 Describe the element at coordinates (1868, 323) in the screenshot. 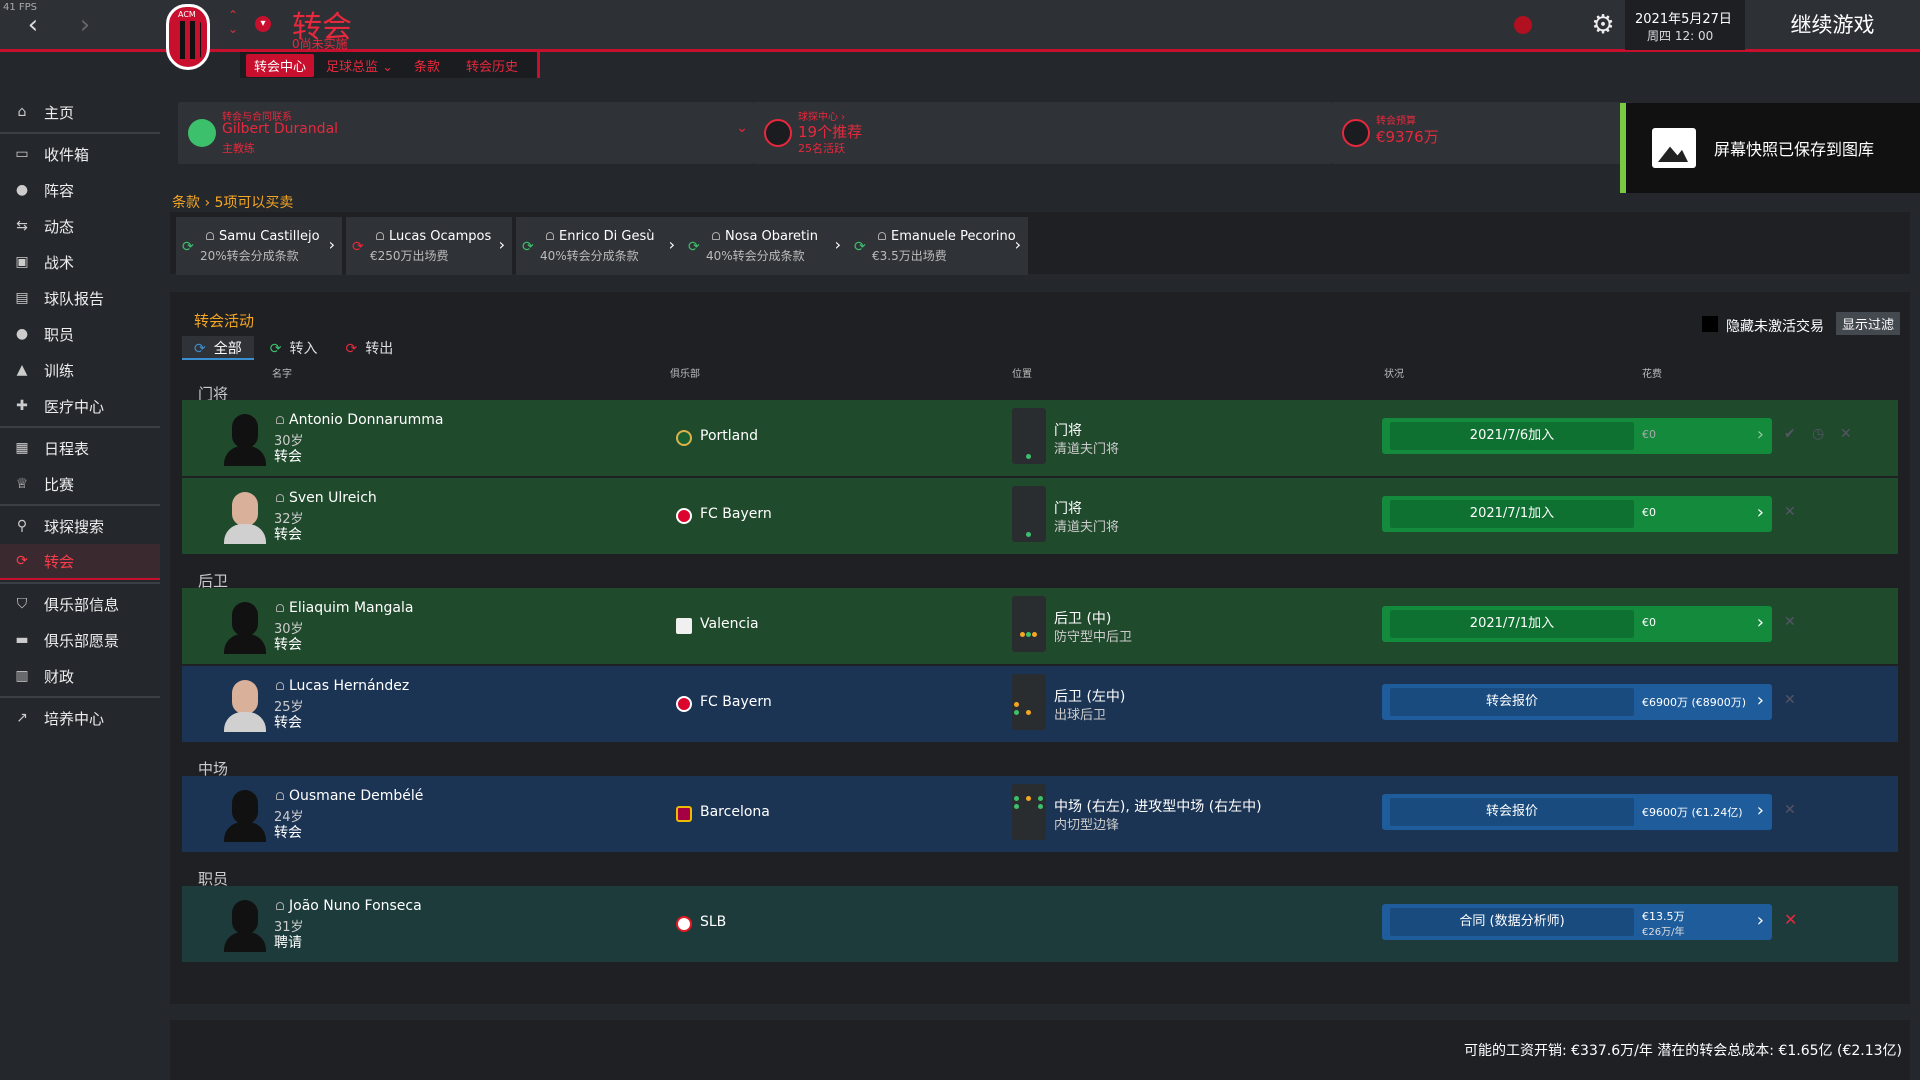

I see `show-filter-button: 显示过滤` at that location.